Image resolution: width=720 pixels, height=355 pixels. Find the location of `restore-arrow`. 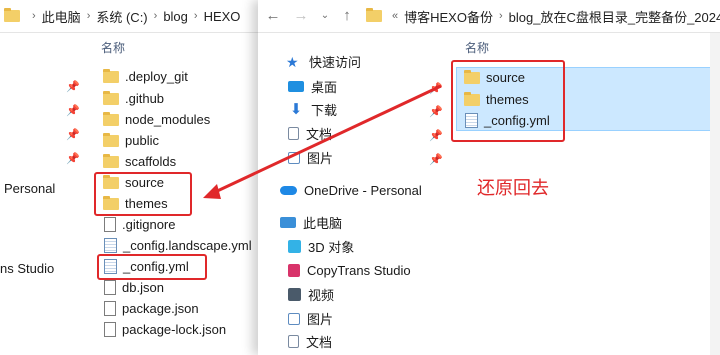

restore-arrow is located at coordinates (322, 141).